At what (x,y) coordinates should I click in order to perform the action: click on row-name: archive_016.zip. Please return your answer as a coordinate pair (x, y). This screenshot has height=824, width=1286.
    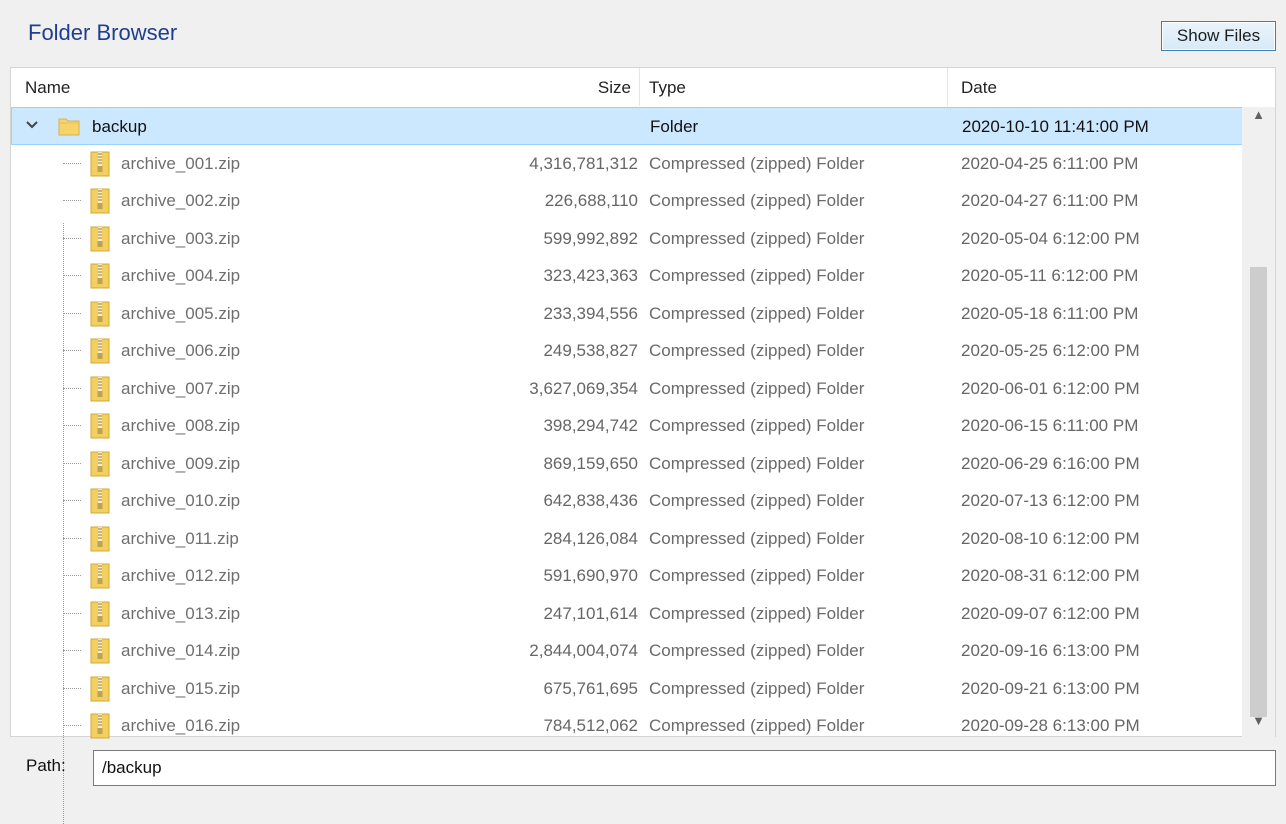
    Looking at the image, I should click on (181, 725).